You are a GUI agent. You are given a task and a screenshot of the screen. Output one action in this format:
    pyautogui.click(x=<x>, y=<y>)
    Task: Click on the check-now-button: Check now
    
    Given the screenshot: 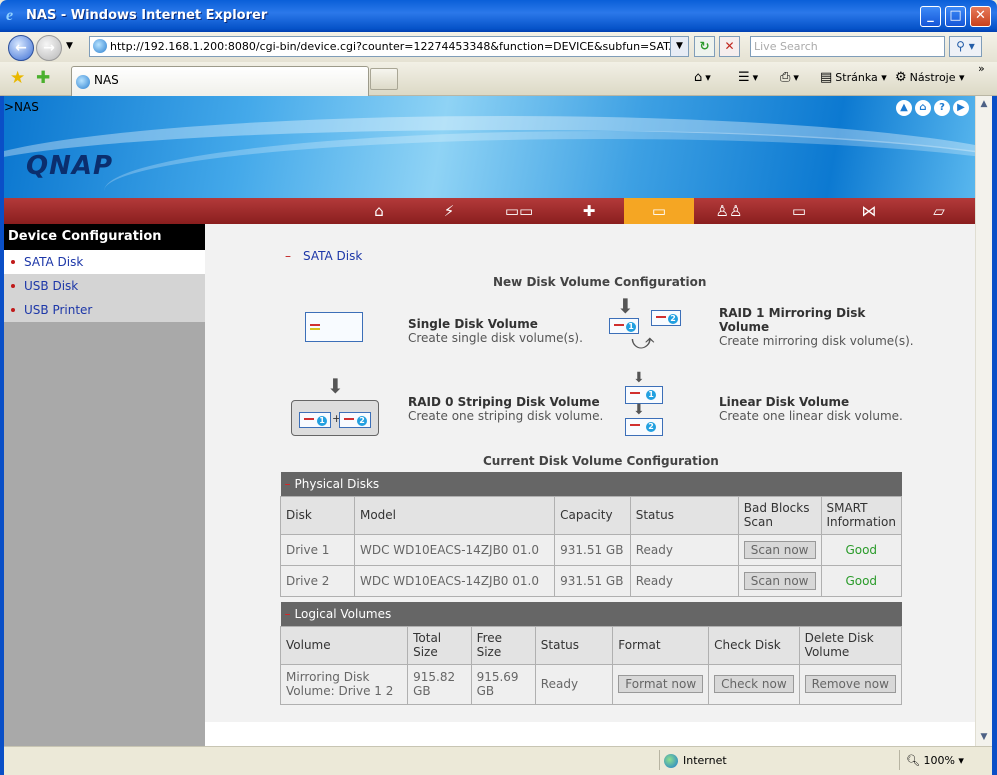 What is the action you would take?
    pyautogui.click(x=754, y=684)
    